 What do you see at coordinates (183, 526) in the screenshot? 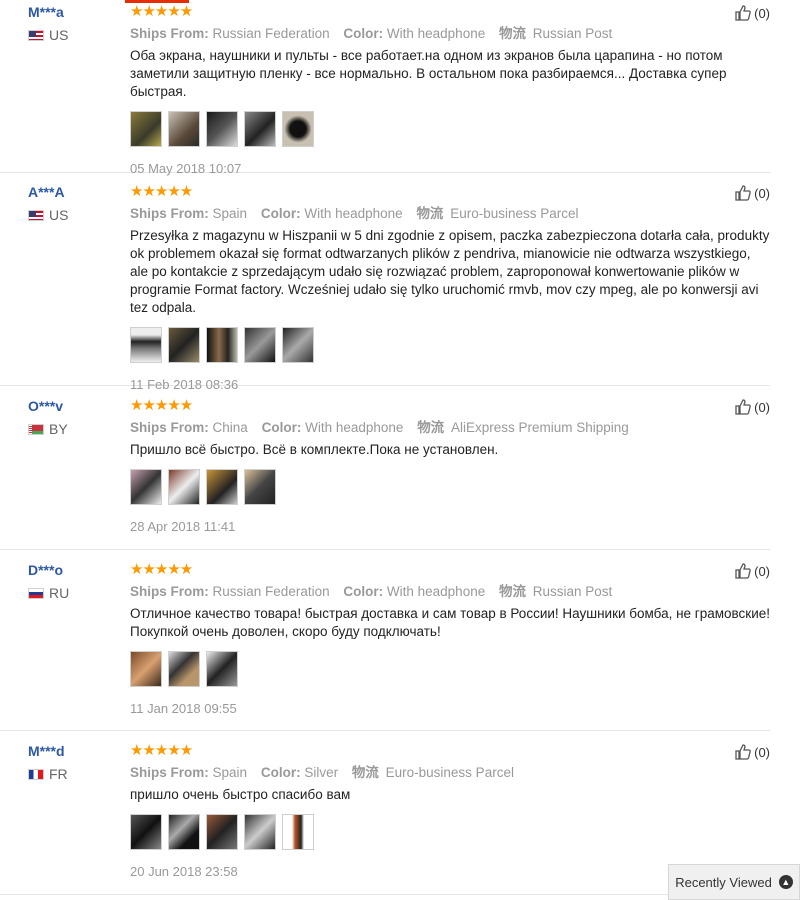
I see `review-date: 28 Apr 2018 11:41` at bounding box center [183, 526].